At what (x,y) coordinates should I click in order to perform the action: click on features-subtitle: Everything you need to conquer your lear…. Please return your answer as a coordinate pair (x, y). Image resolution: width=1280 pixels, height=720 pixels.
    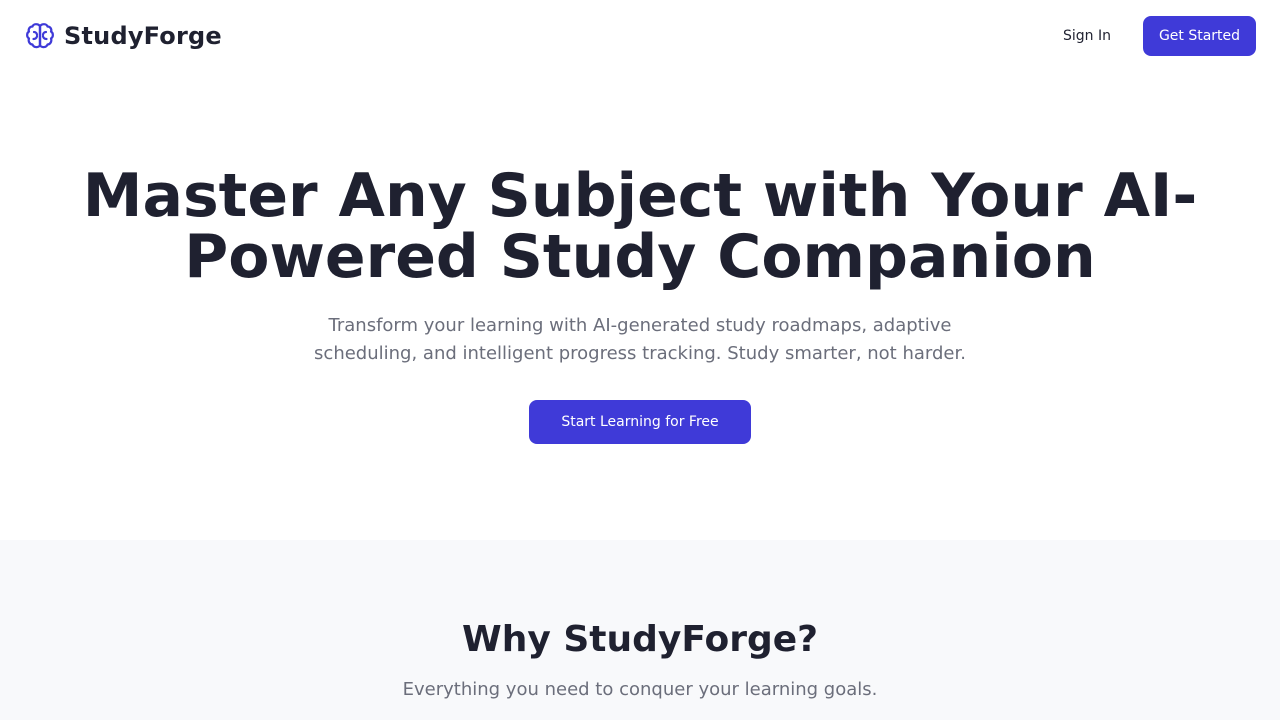
    Looking at the image, I should click on (640, 689).